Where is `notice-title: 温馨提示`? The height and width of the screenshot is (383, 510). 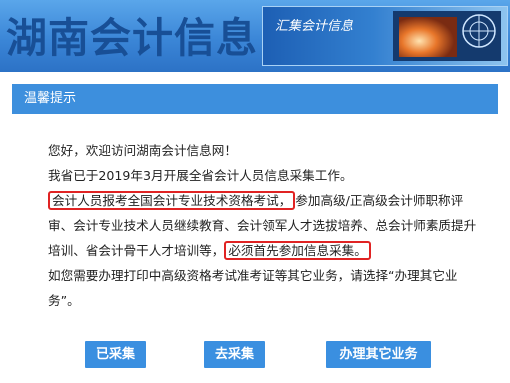 notice-title: 温馨提示 is located at coordinates (50, 98).